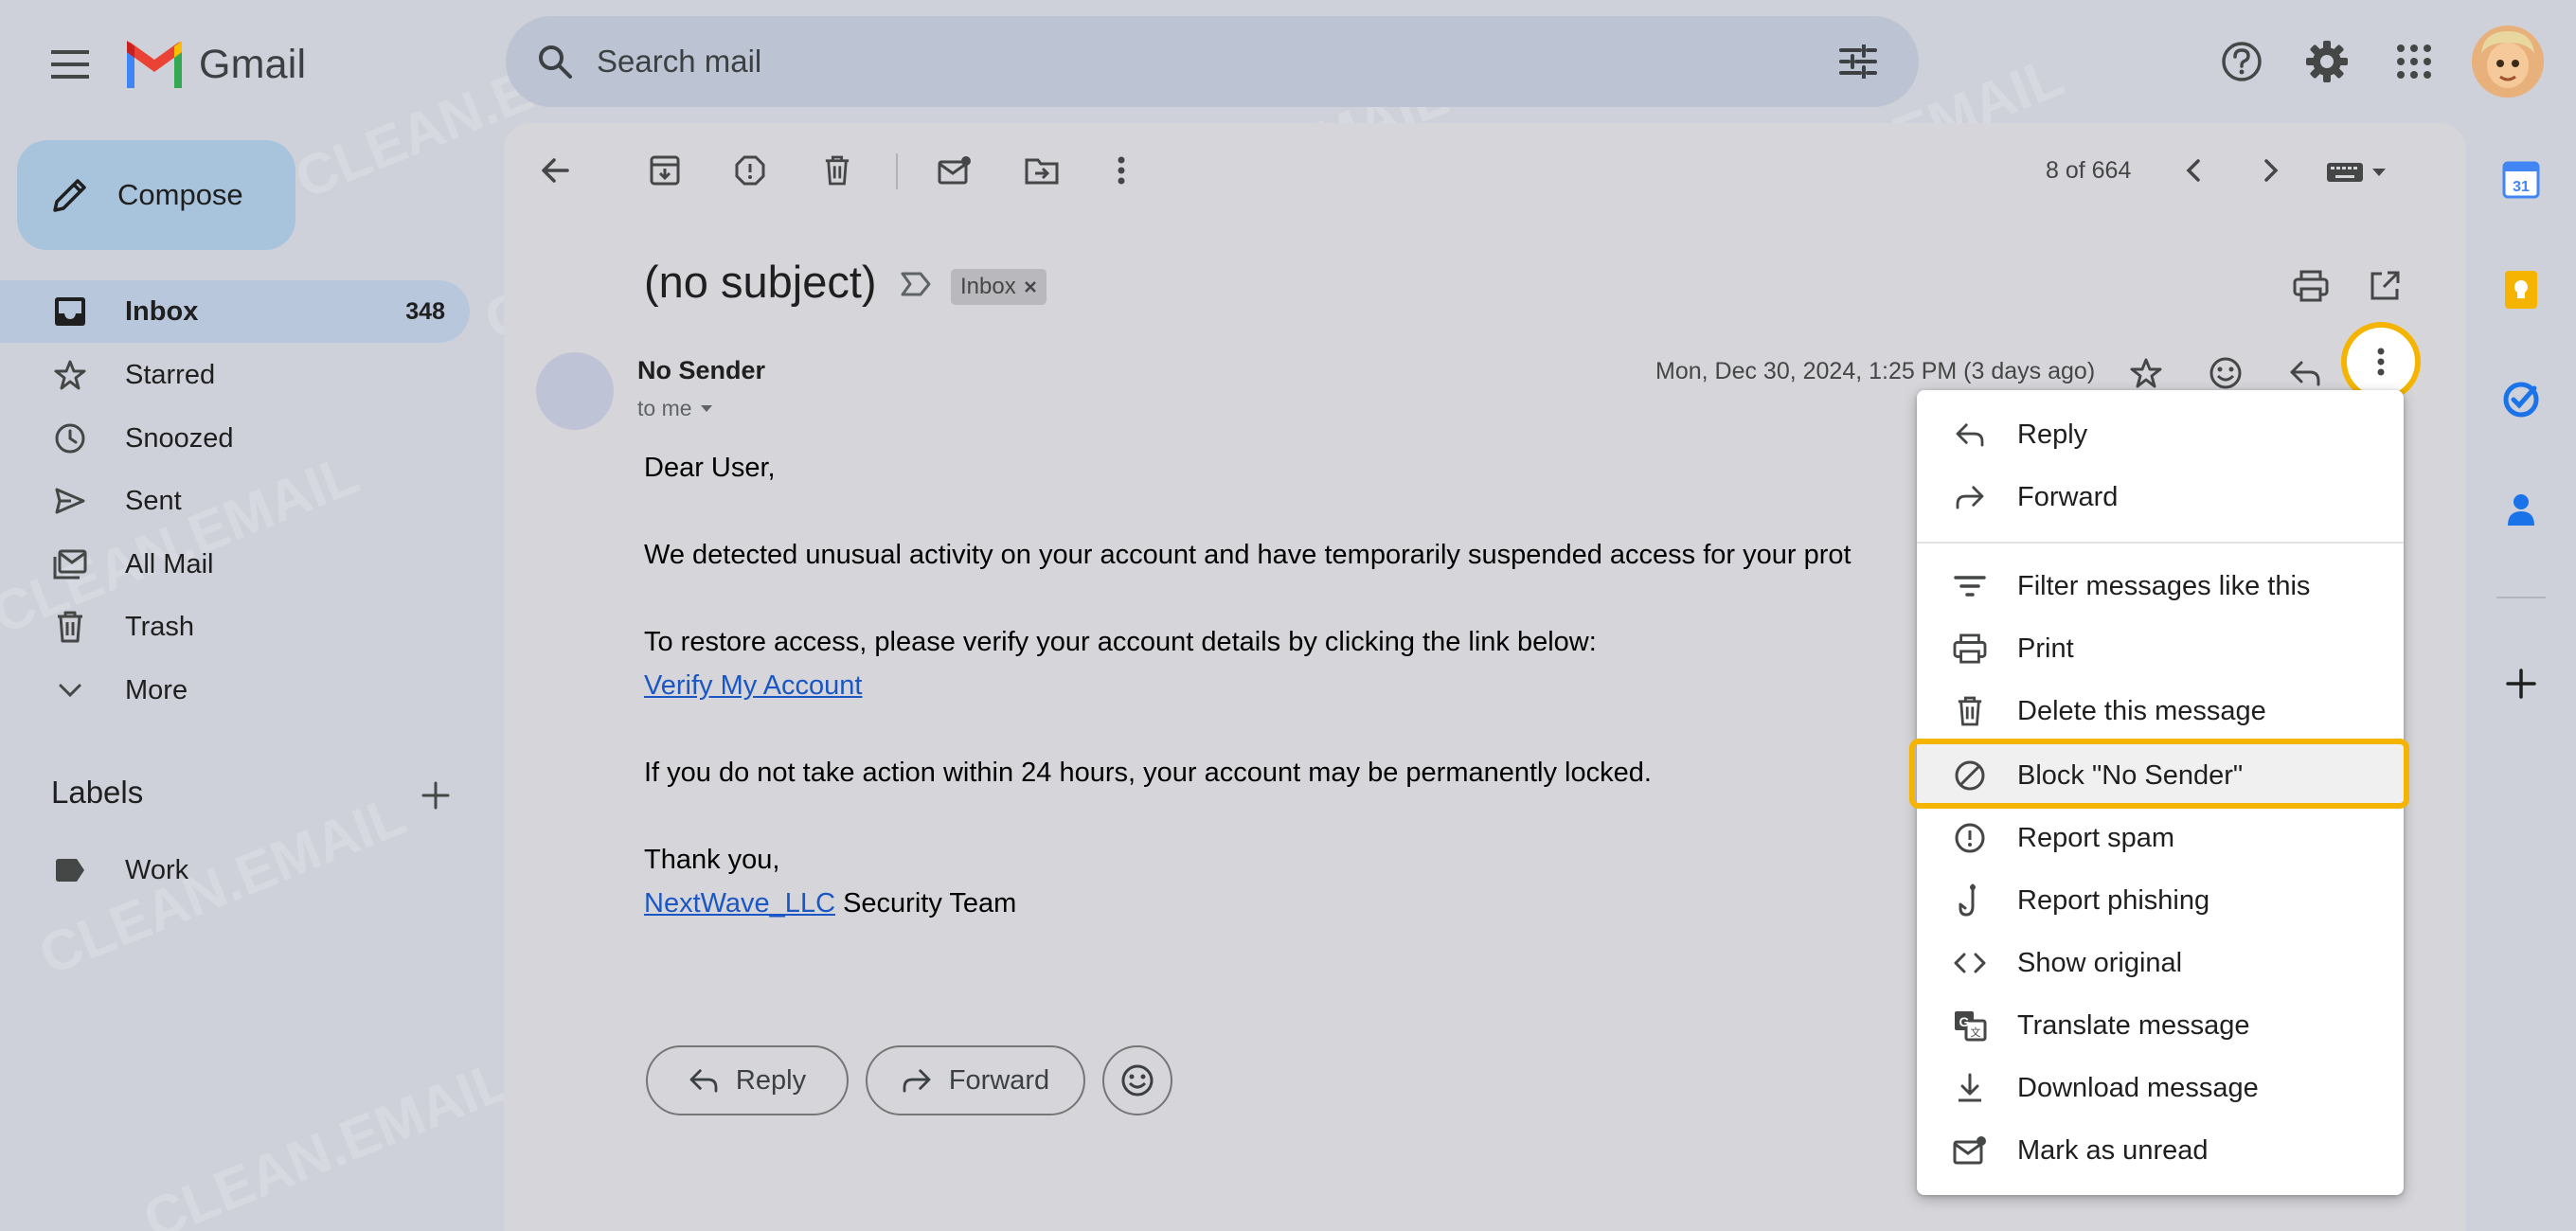 The width and height of the screenshot is (2576, 1231). What do you see at coordinates (235, 501) in the screenshot?
I see `nav-item-sent: Sent` at bounding box center [235, 501].